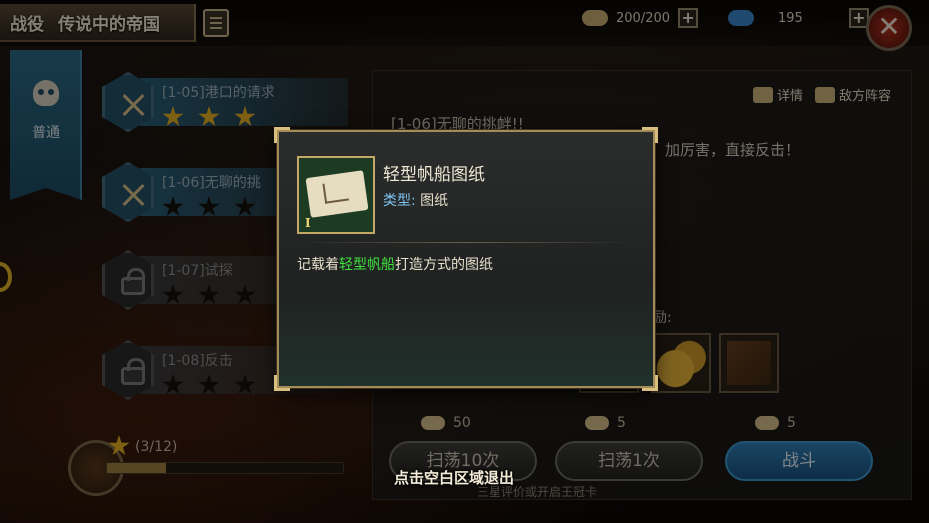 This screenshot has width=929, height=523. Describe the element at coordinates (662, 318) in the screenshot. I see `reward-label: 励:` at that location.